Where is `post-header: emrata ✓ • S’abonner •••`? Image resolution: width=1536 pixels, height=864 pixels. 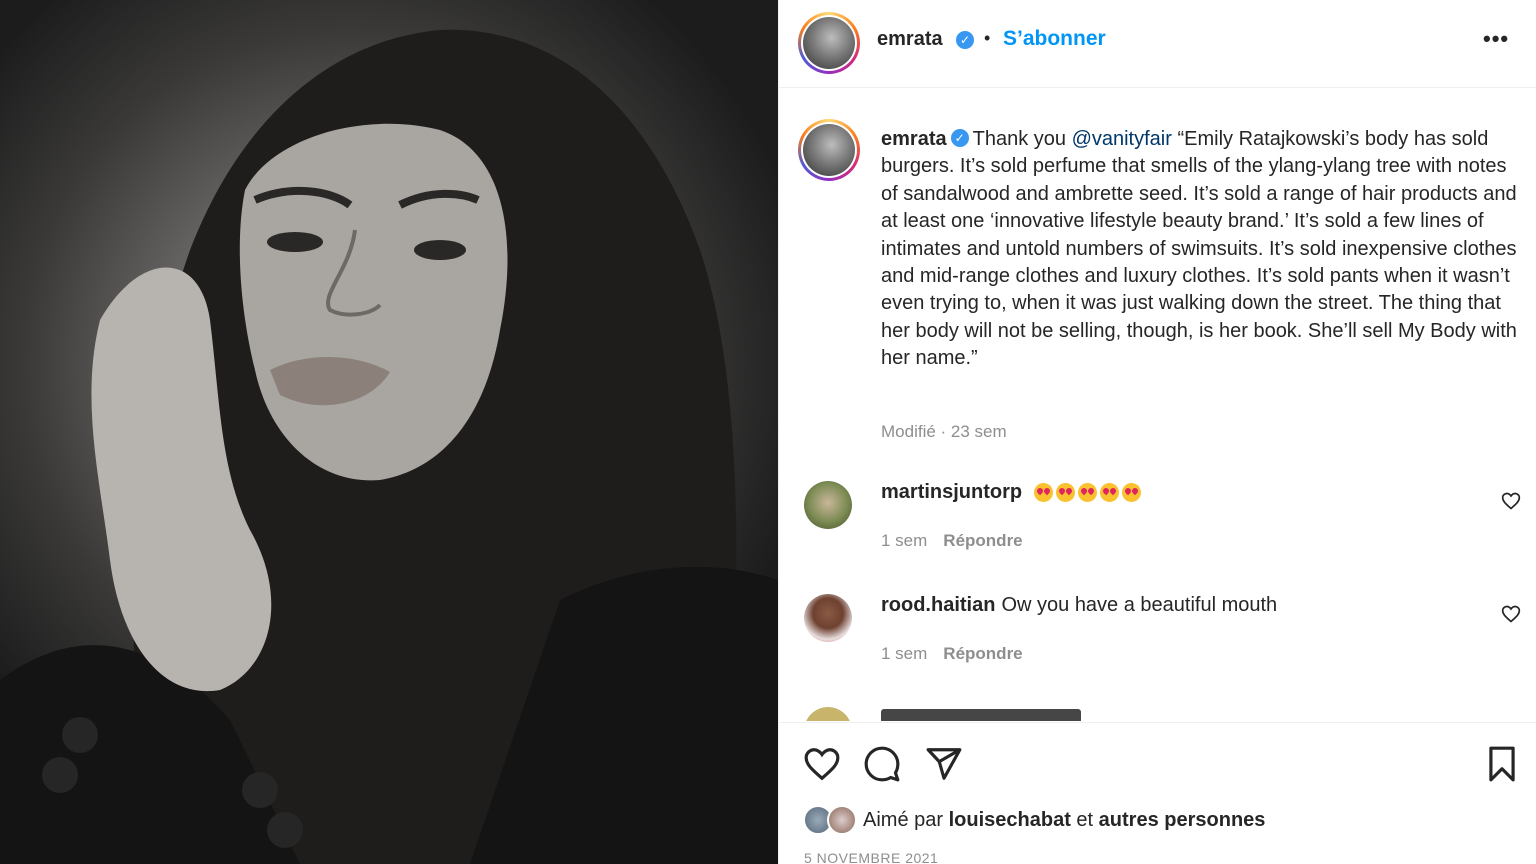 post-header: emrata ✓ • S’abonner ••• is located at coordinates (1157, 44).